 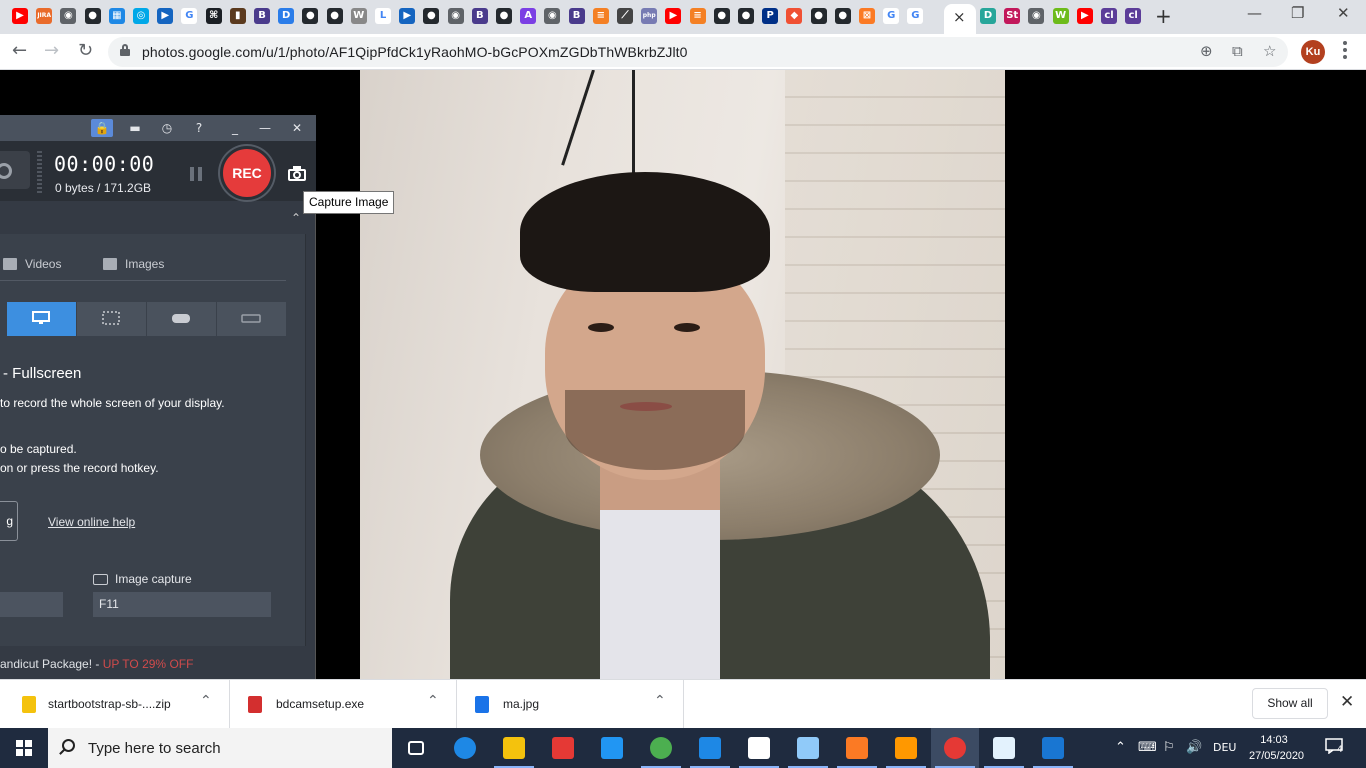 What do you see at coordinates (297, 128) in the screenshot?
I see `close-icon: ✕` at bounding box center [297, 128].